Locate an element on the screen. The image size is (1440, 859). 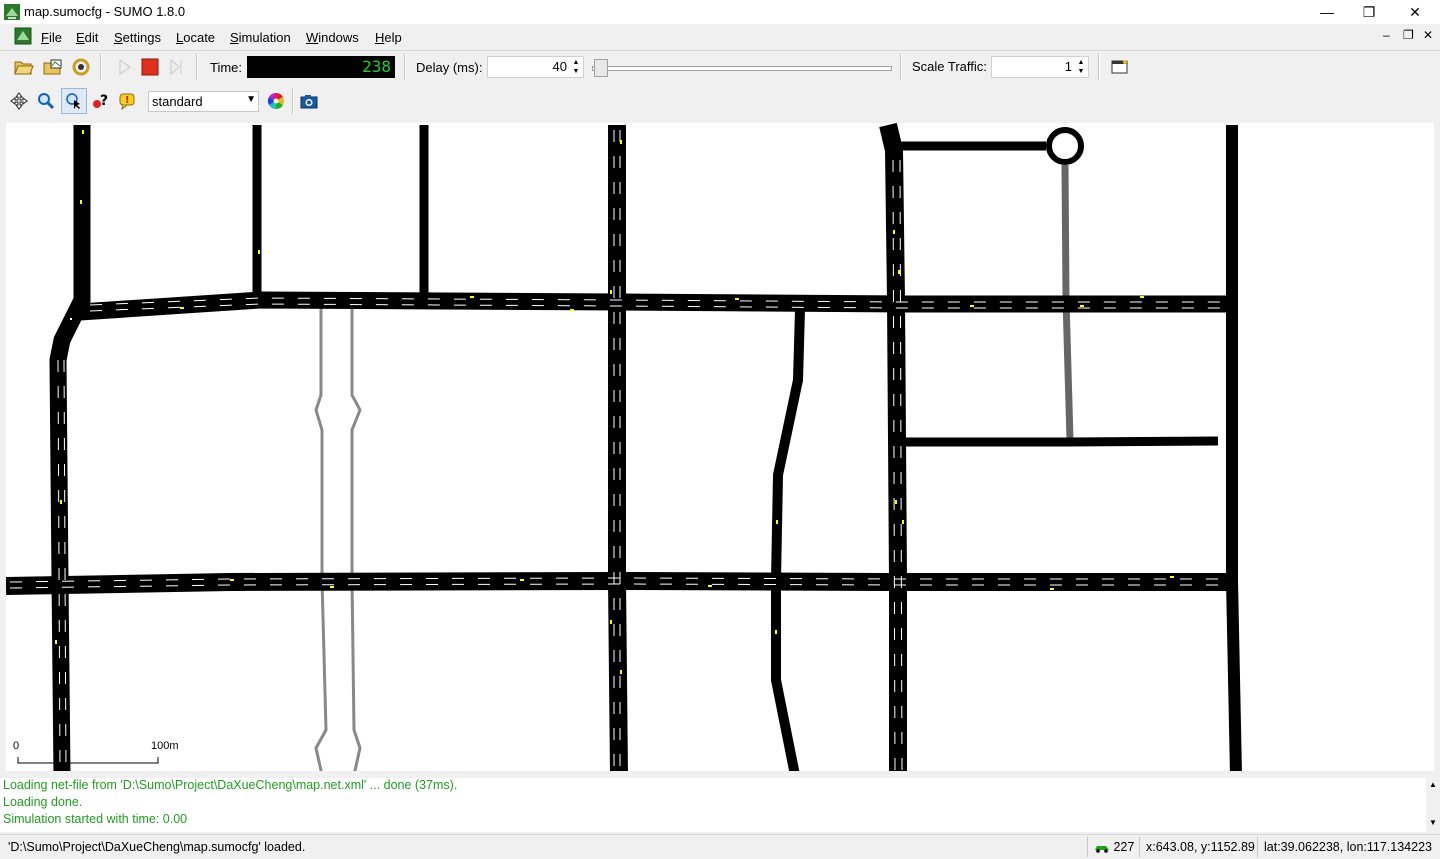
sumo-app-icon is located at coordinates (12, 12).